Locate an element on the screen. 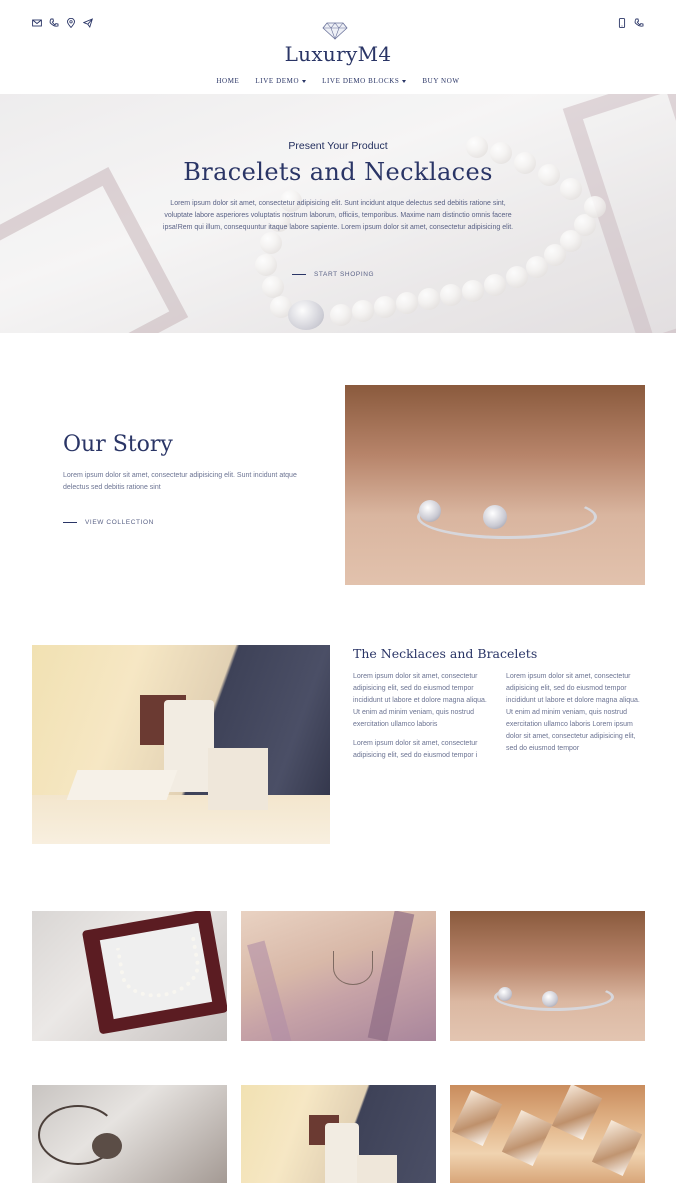 The image size is (676, 1183). mobile-icon is located at coordinates (622, 23).